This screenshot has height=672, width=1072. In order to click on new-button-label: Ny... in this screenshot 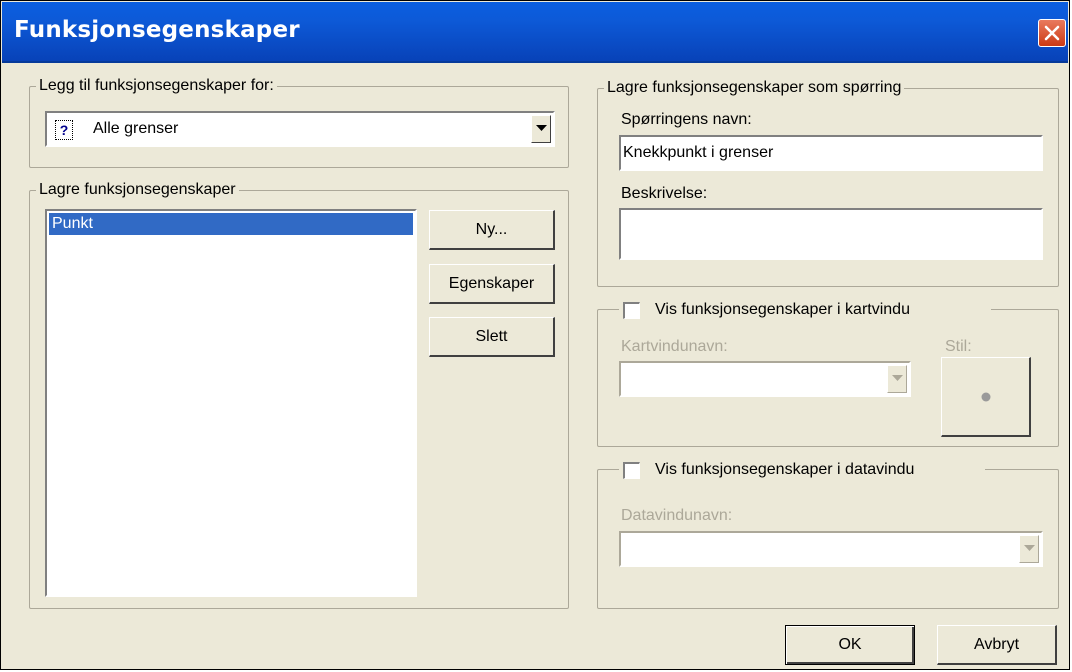, I will do `click(491, 229)`.